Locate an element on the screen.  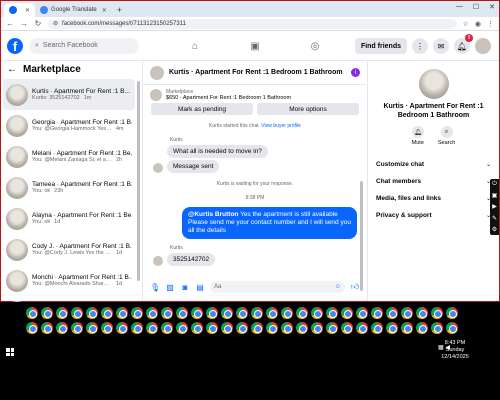
messenger-icon: ✉ is located at coordinates (441, 46).